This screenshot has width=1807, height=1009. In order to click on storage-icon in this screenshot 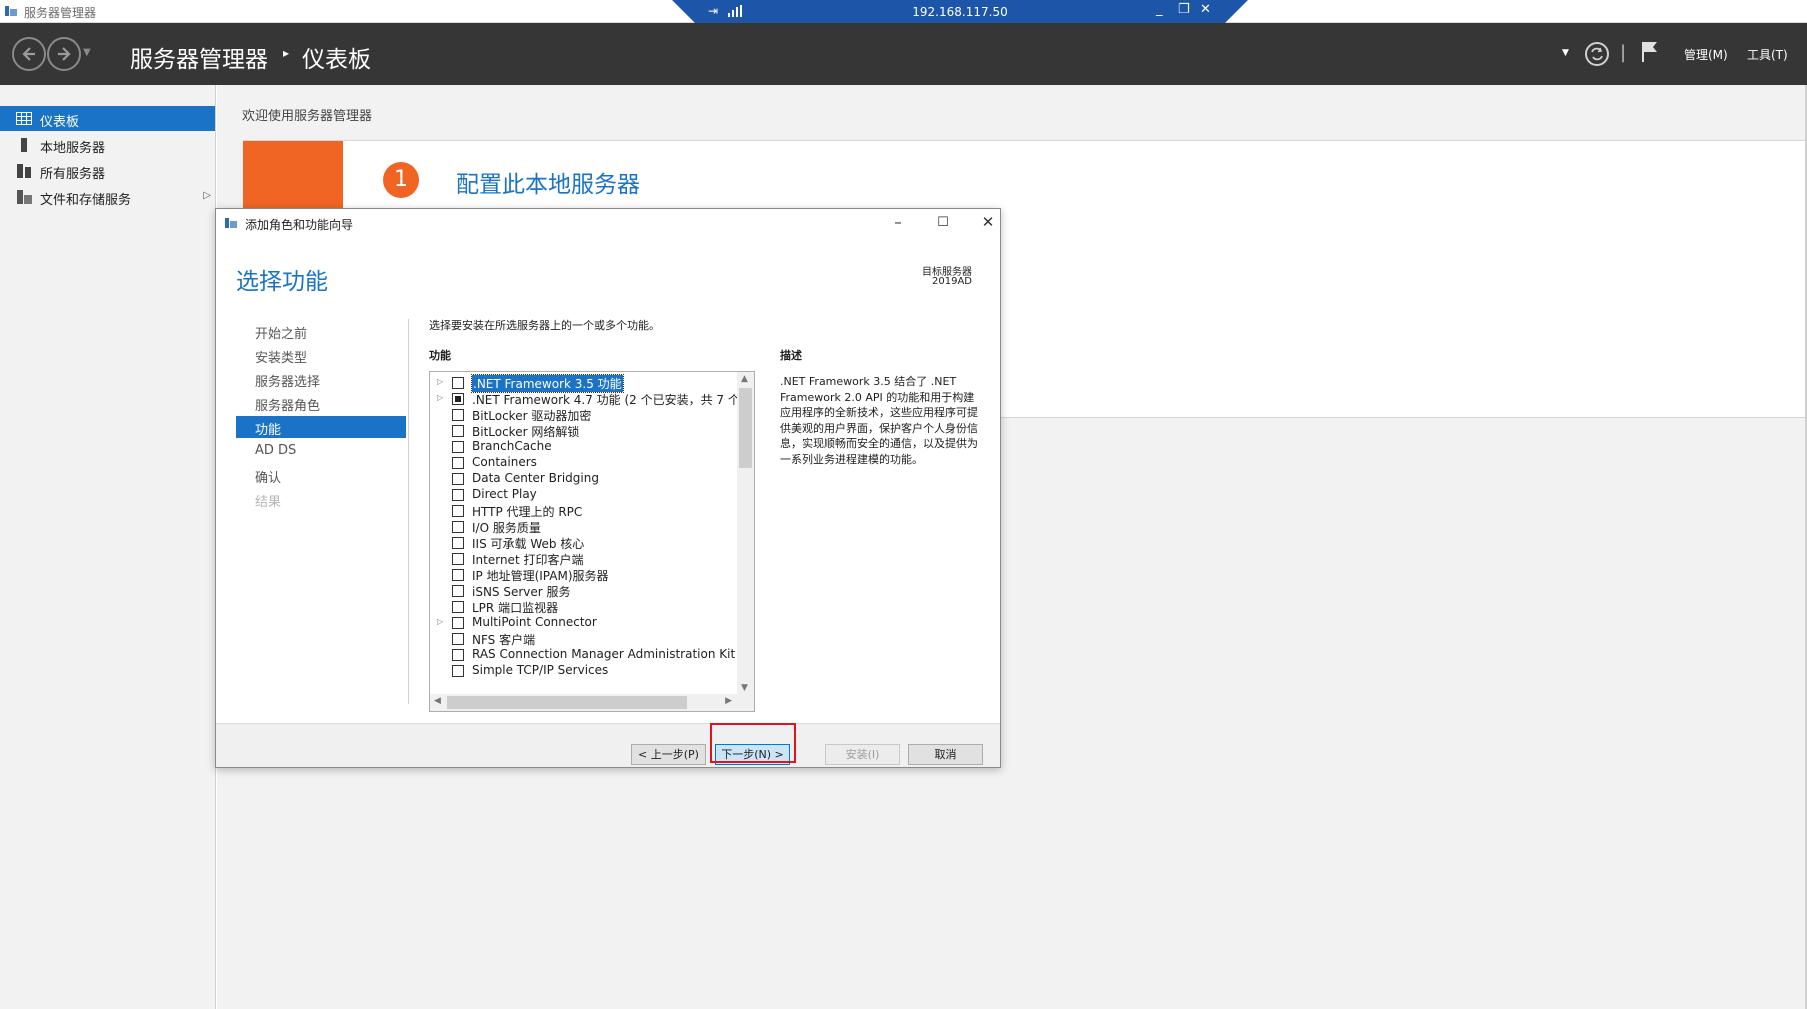, I will do `click(24, 197)`.